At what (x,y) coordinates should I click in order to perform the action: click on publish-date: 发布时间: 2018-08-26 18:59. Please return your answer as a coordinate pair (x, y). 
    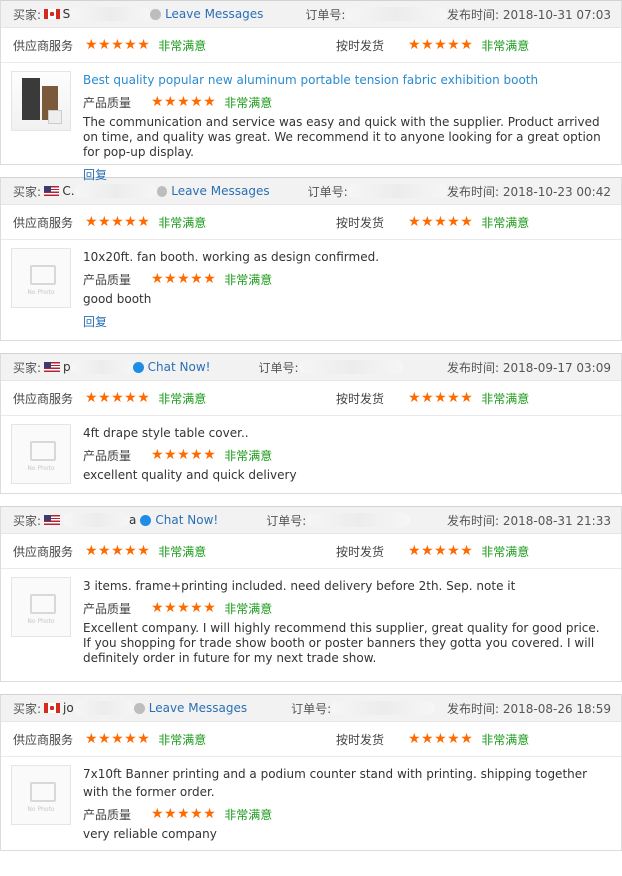
    Looking at the image, I should click on (528, 708).